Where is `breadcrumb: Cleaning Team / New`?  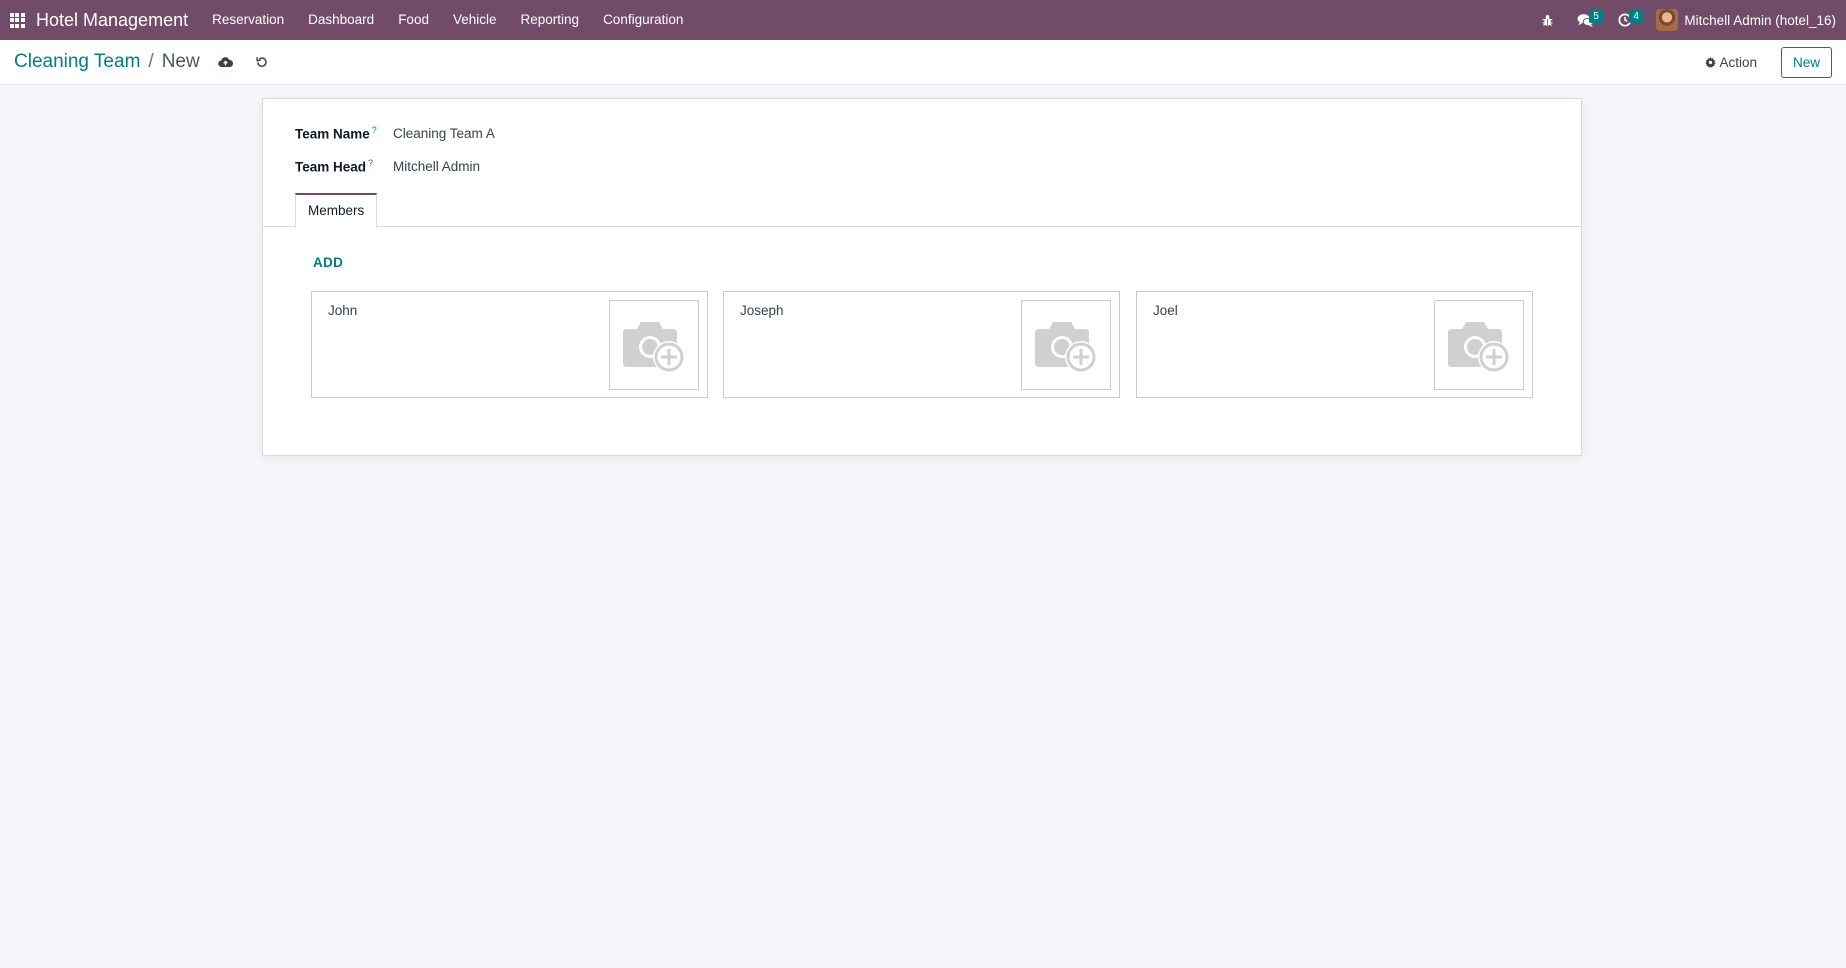 breadcrumb: Cleaning Team / New is located at coordinates (107, 62).